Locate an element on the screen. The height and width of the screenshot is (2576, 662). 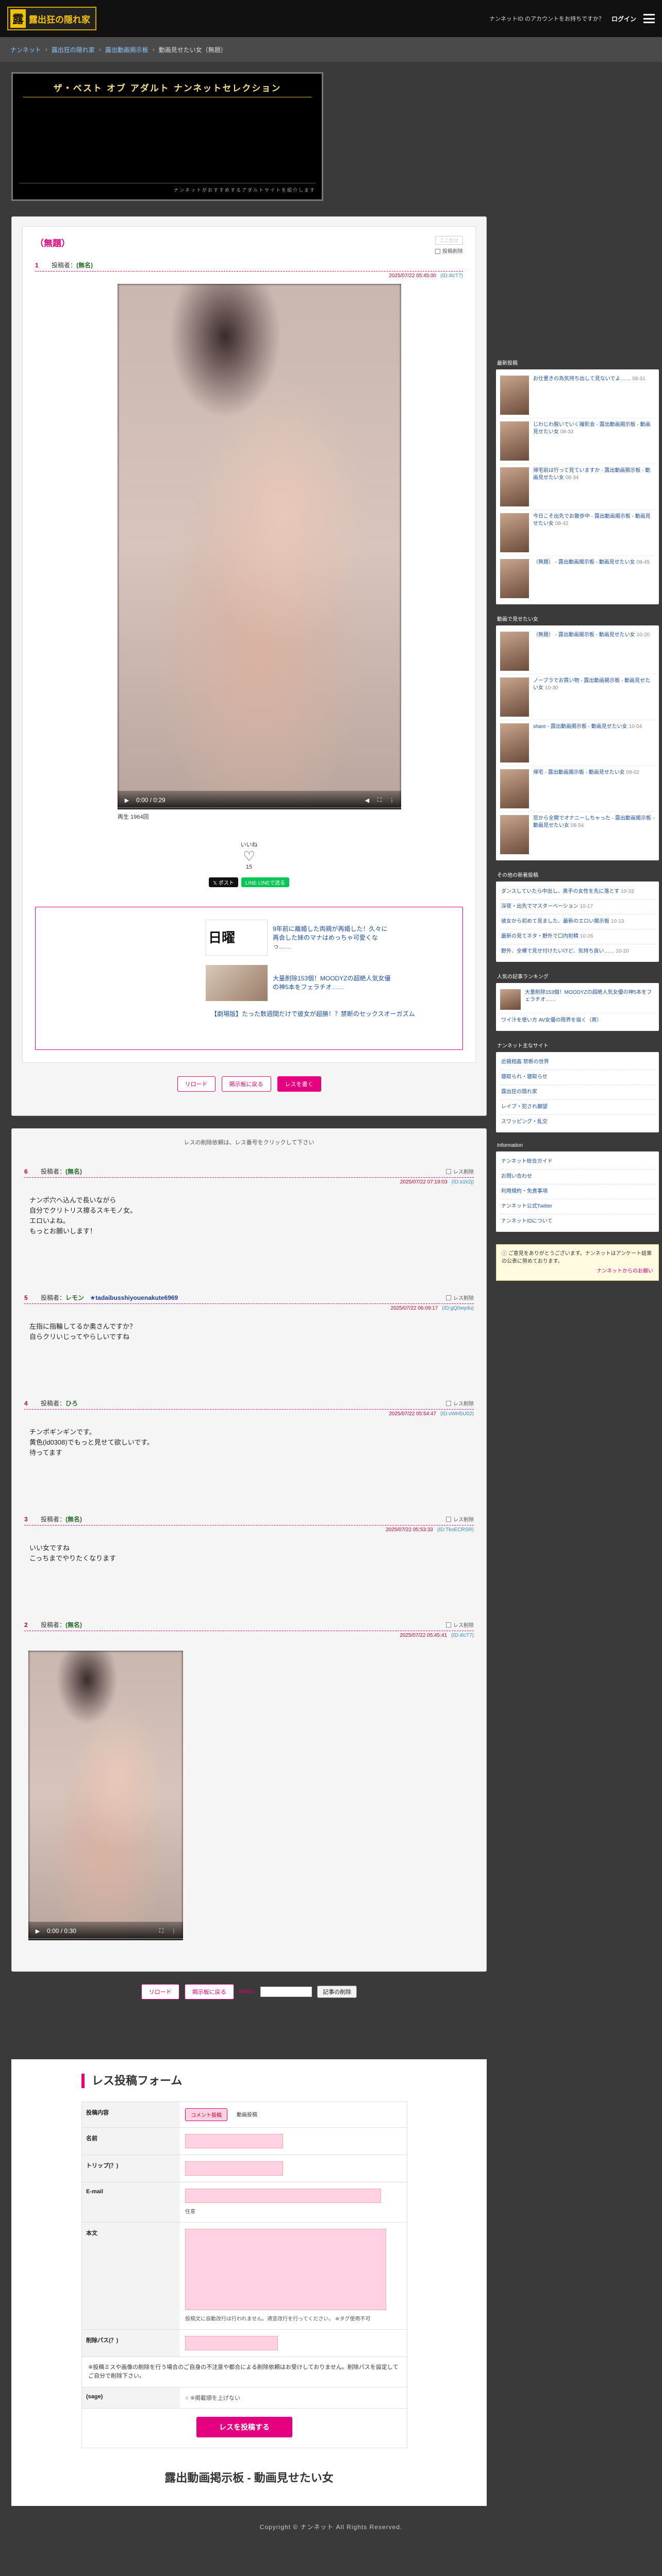
site-link: 露出狂の隠れ家 is located at coordinates (577, 1092).